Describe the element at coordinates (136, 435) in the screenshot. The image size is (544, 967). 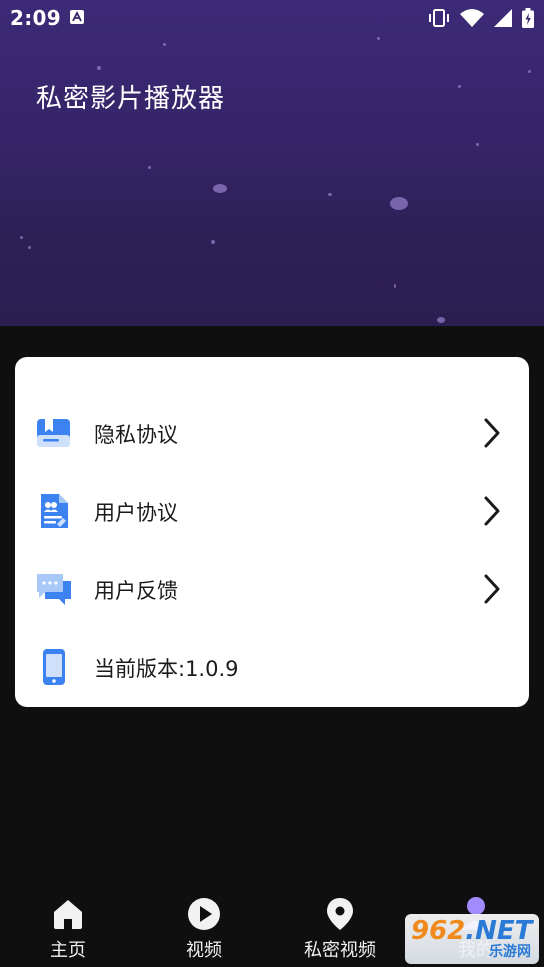
I see `privacy-policy-label: 隐私协议` at that location.